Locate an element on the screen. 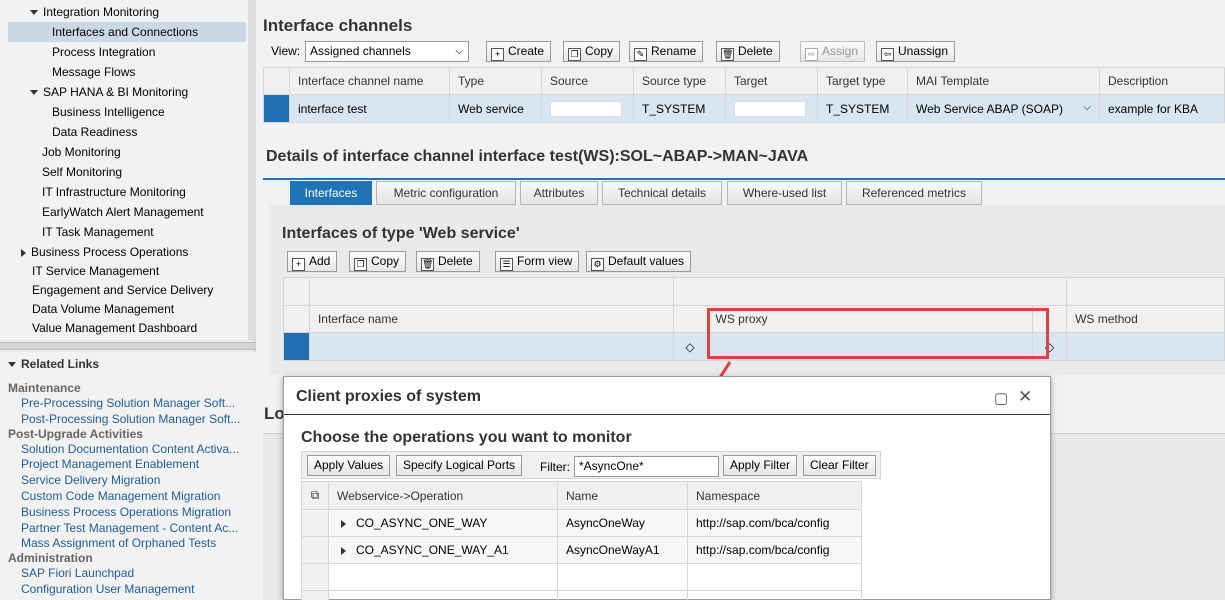 The height and width of the screenshot is (600, 1225). filter-input: *AsyncOne* is located at coordinates (646, 466).